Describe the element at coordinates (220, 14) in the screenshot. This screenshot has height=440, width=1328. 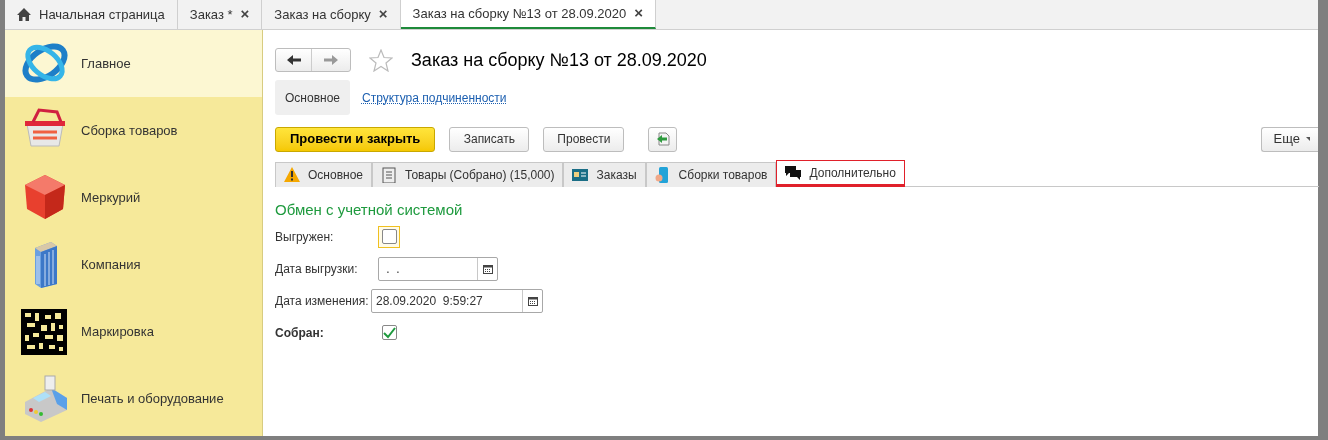
I see `tab: Заказ * ×` at that location.